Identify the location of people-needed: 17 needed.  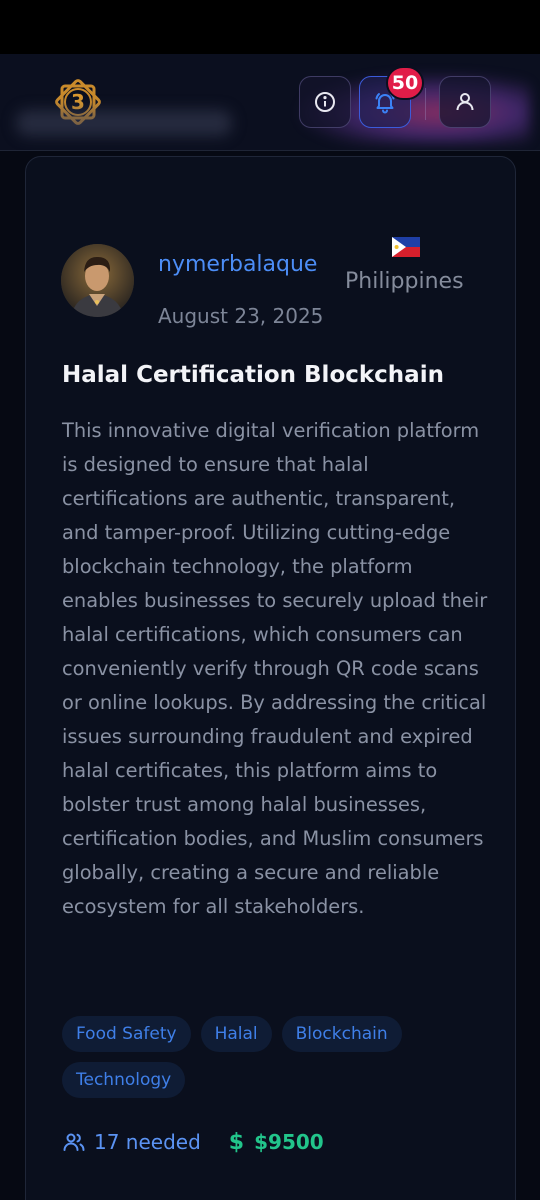
(131, 1142).